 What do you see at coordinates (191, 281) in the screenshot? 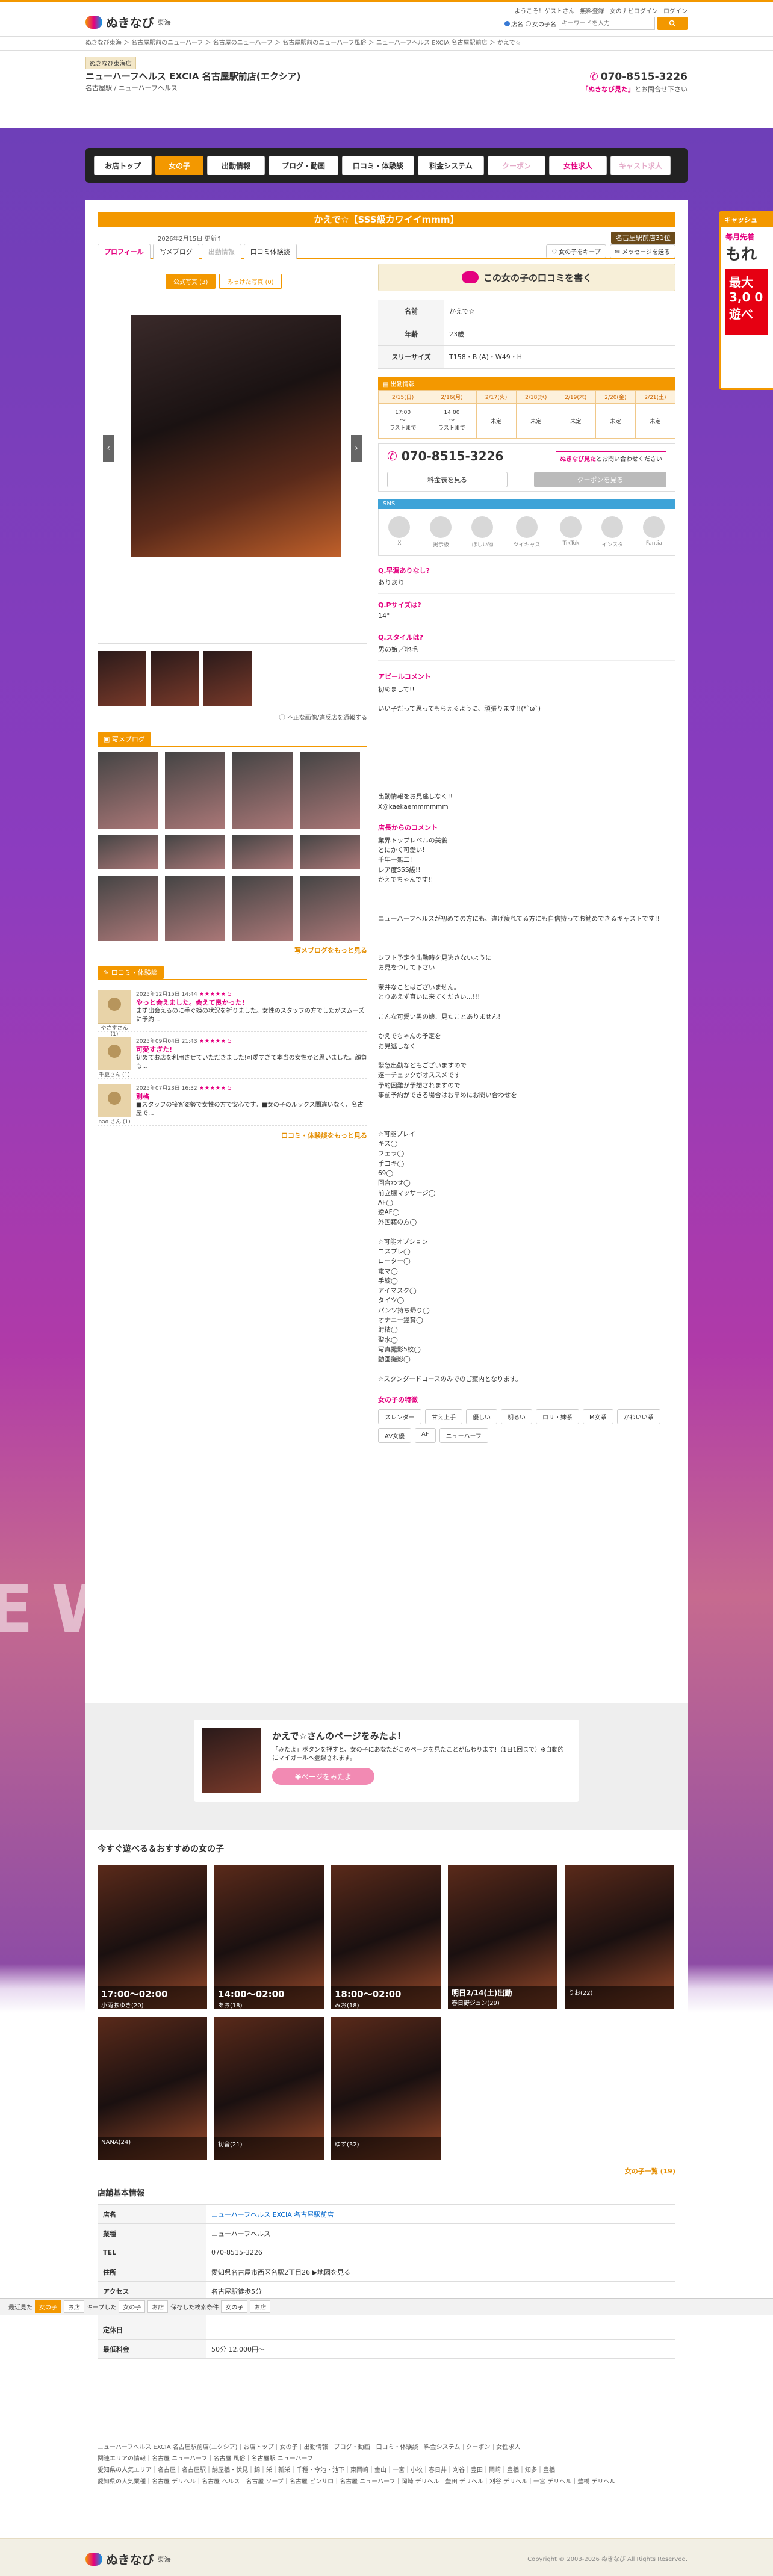
I see `official-photos-tab: 公式写真 (3)` at bounding box center [191, 281].